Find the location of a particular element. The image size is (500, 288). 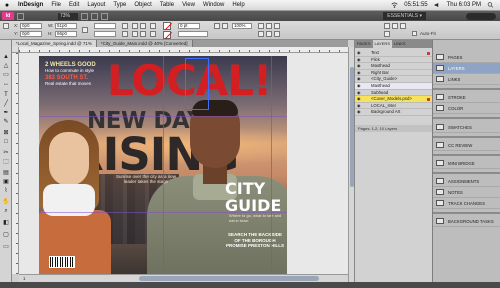

dock-stroke: STROKE is located at coordinates (466, 97).